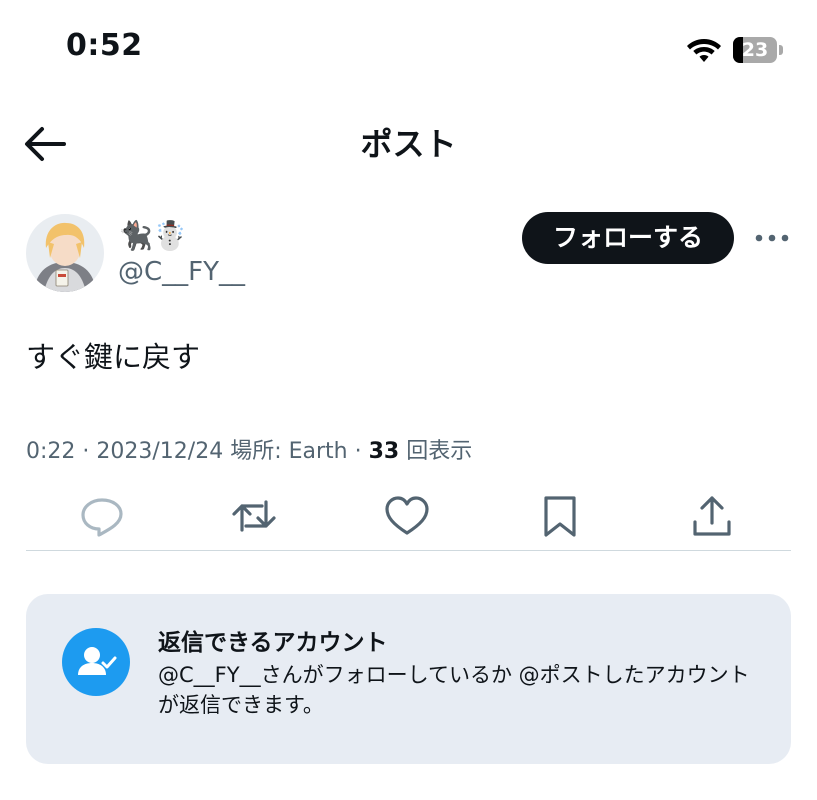 This screenshot has height=800, width=817. I want to click on post-date: 2023/12/24, so click(159, 451).